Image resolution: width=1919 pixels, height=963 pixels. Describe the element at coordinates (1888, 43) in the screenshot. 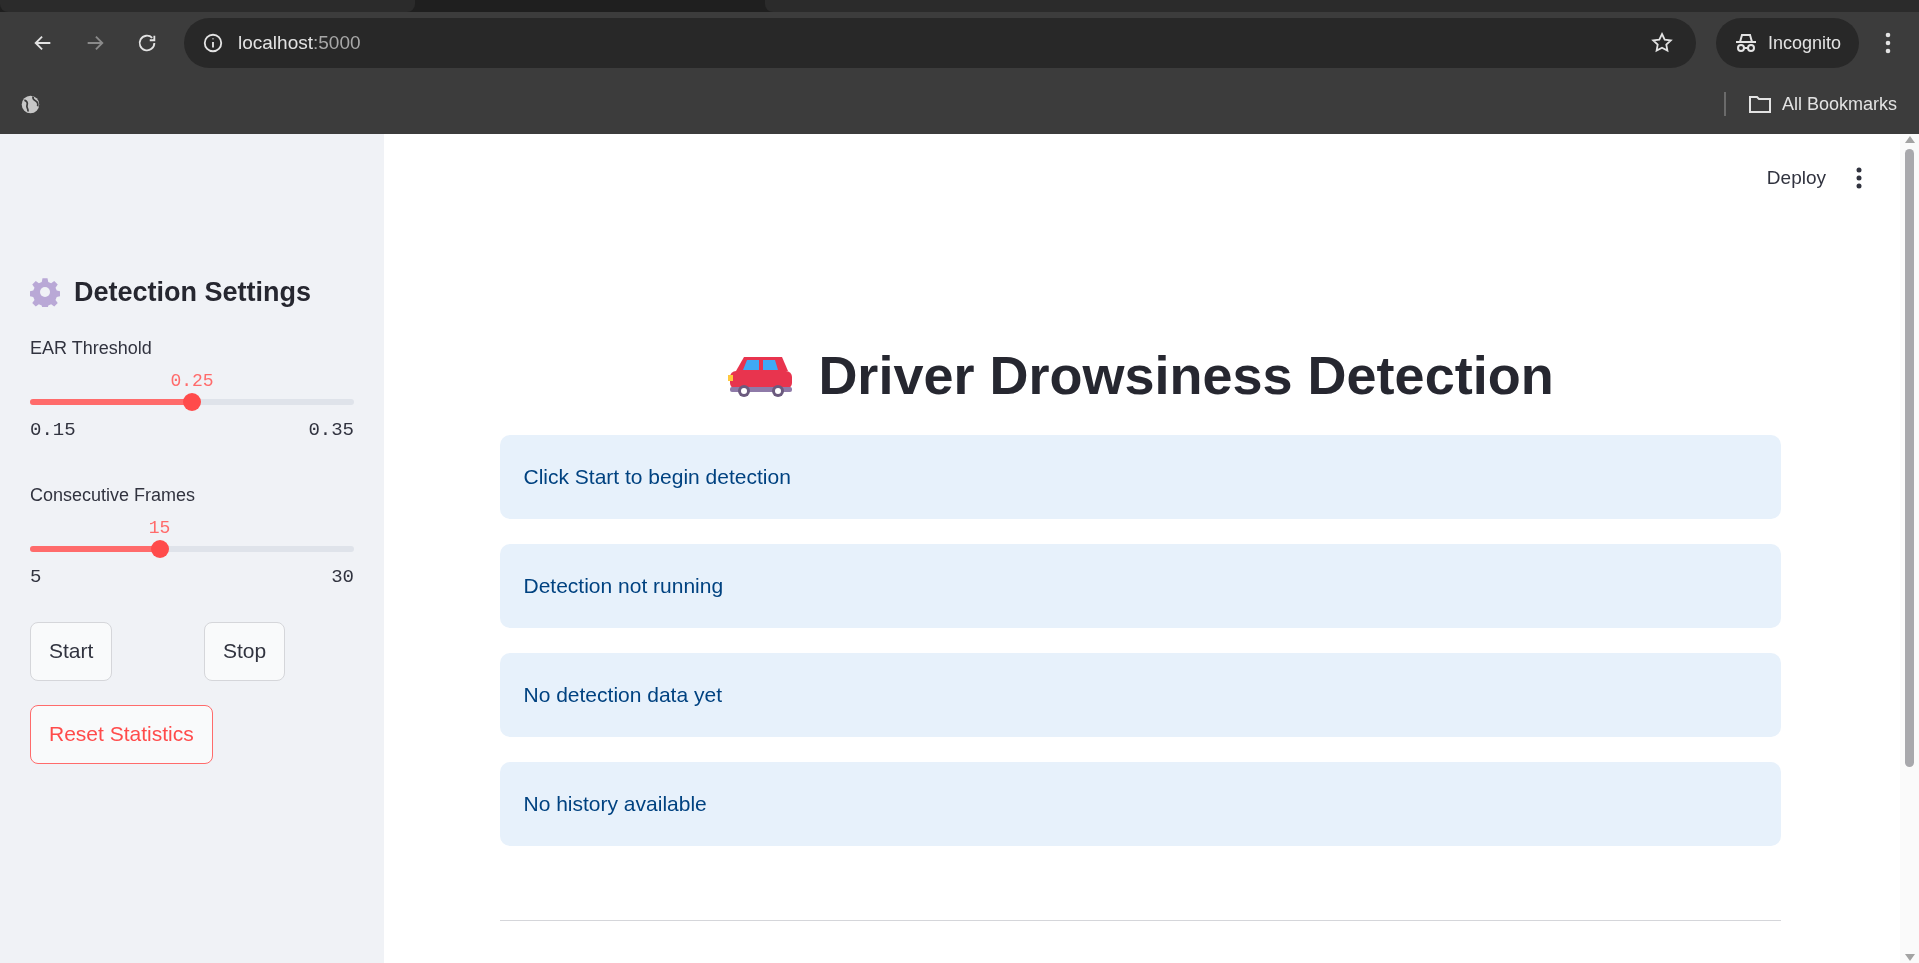

I see `menu-icon` at that location.